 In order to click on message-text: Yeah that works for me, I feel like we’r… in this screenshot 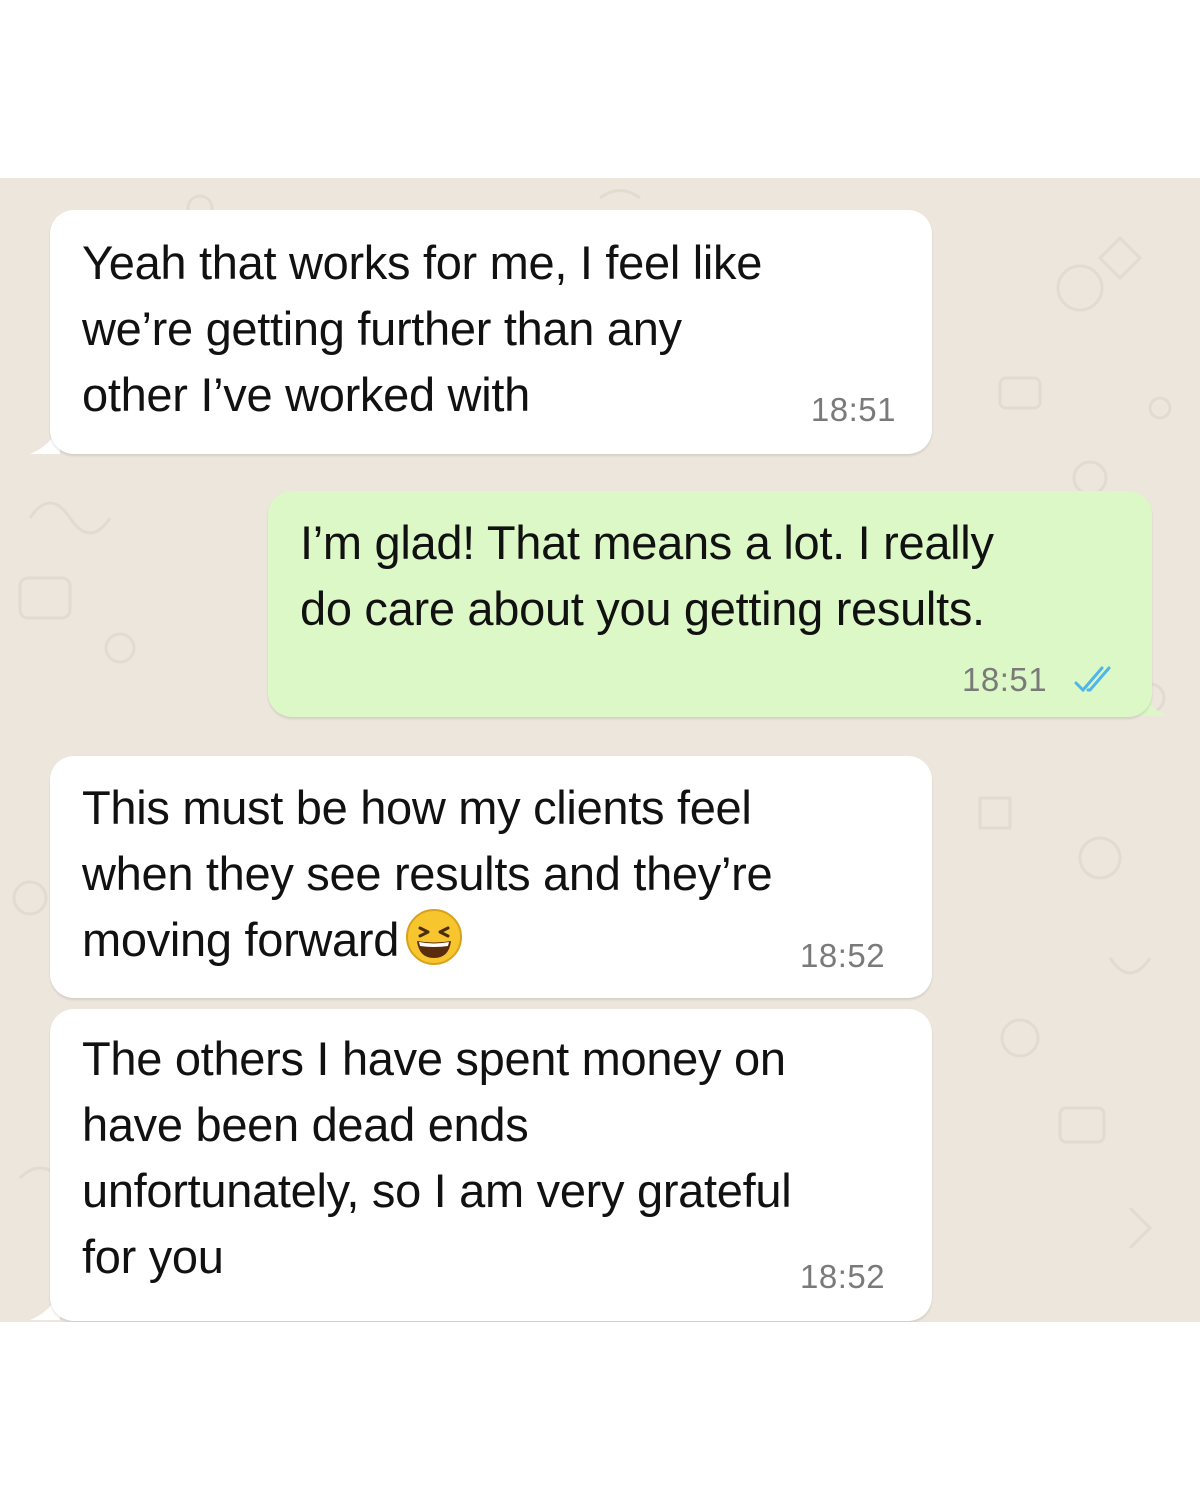, I will do `click(422, 328)`.